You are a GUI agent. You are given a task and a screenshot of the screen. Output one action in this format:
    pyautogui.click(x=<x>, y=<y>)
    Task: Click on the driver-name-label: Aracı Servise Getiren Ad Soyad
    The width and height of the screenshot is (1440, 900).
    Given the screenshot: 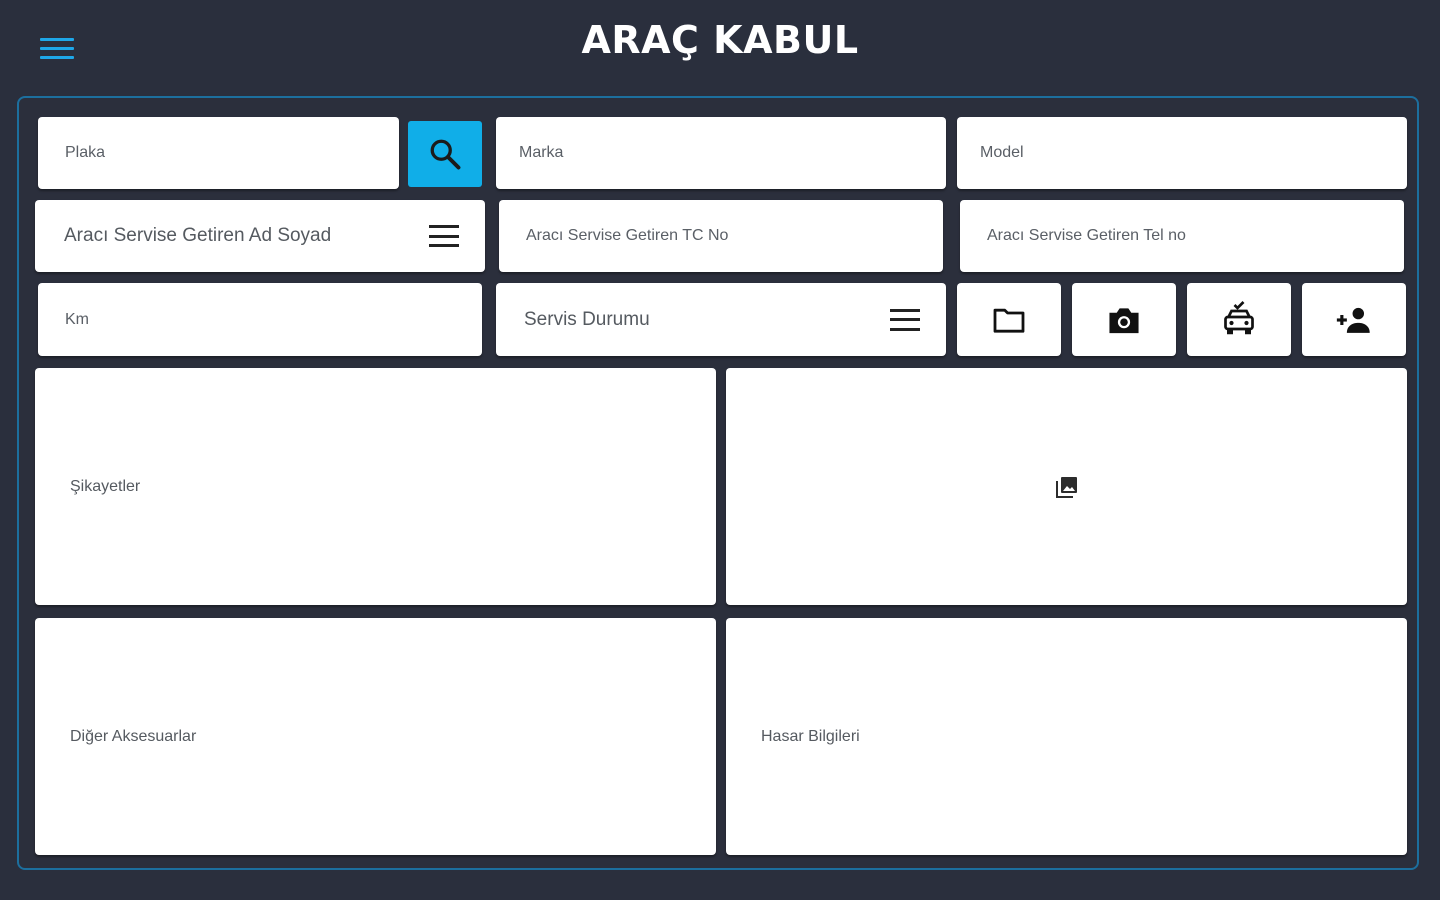 What is the action you would take?
    pyautogui.click(x=198, y=235)
    